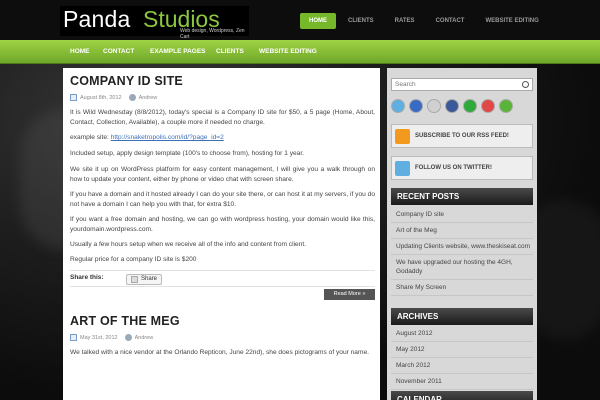 The width and height of the screenshot is (600, 400). Describe the element at coordinates (398, 106) in the screenshot. I see `twitter-icon` at that location.